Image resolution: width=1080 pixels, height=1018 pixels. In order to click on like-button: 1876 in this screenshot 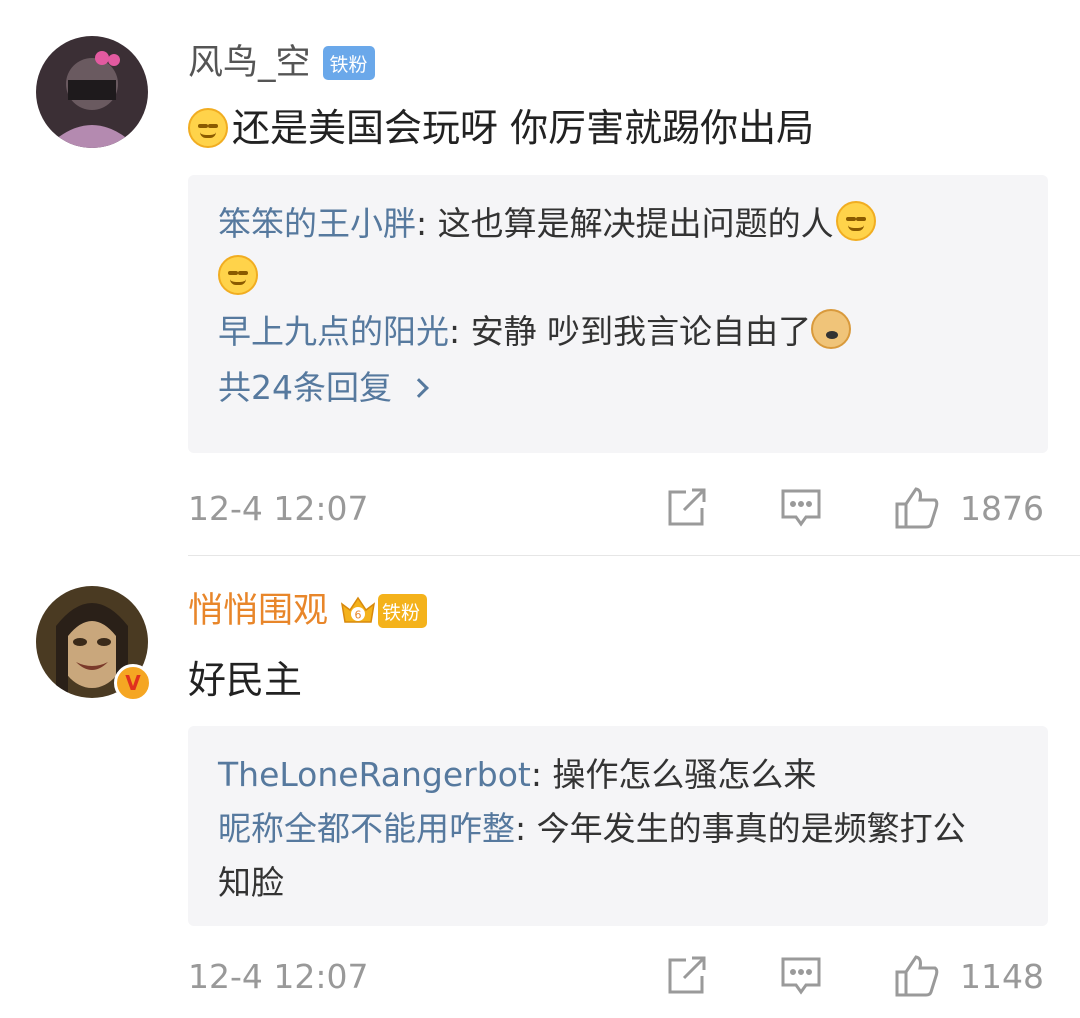, I will do `click(969, 508)`.